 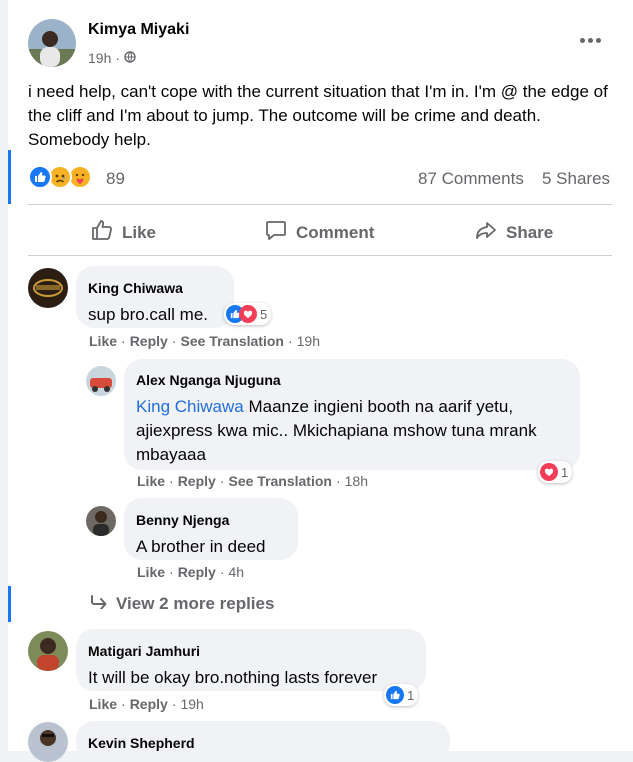 What do you see at coordinates (201, 546) in the screenshot?
I see `reply-text: A brother in deed` at bounding box center [201, 546].